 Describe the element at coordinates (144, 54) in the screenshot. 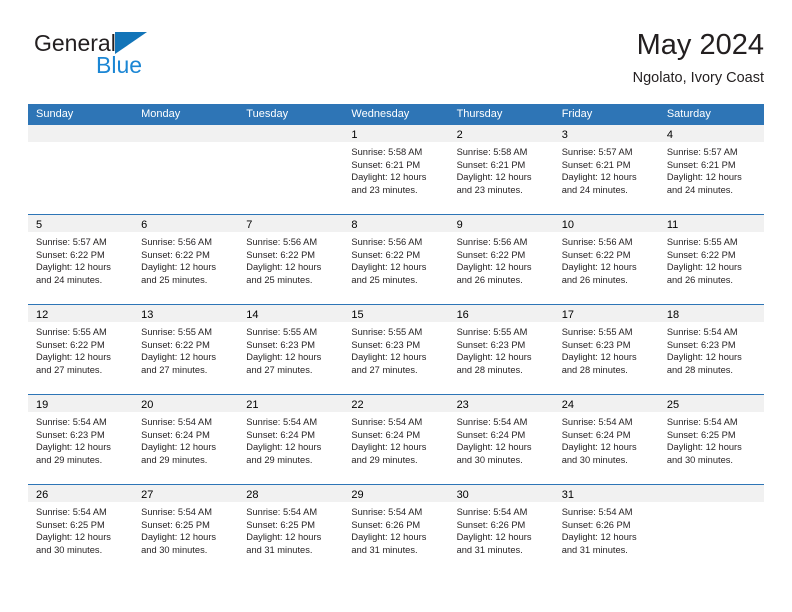

I see `general-blue-logo: General Blue` at that location.